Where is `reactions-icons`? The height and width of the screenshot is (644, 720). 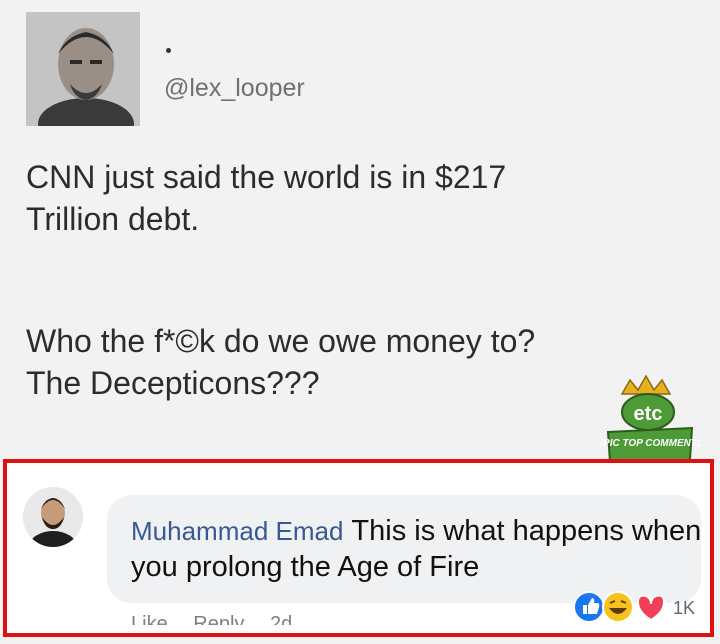
reactions-icons is located at coordinates (620, 607).